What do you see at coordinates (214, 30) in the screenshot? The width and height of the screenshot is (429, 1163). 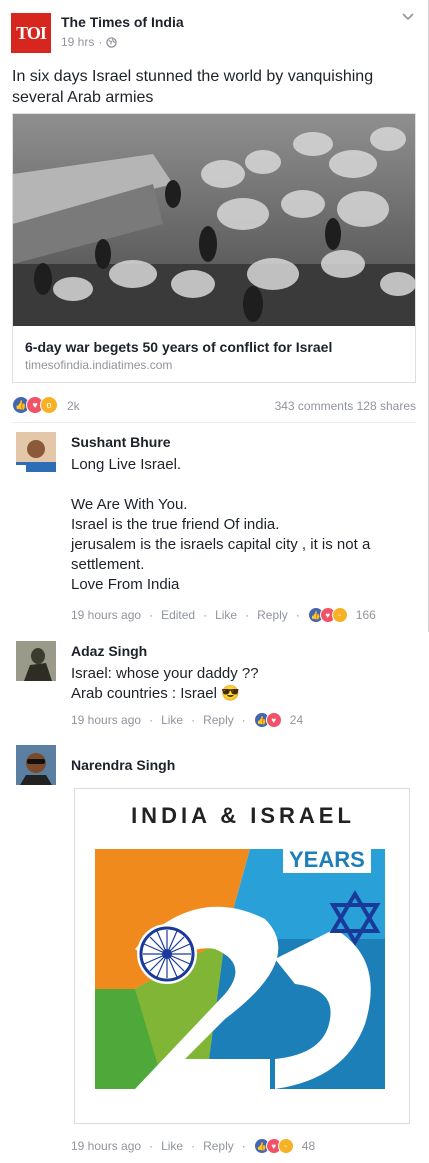 I see `post-header: TOI The Times of India 19 hrs ·` at bounding box center [214, 30].